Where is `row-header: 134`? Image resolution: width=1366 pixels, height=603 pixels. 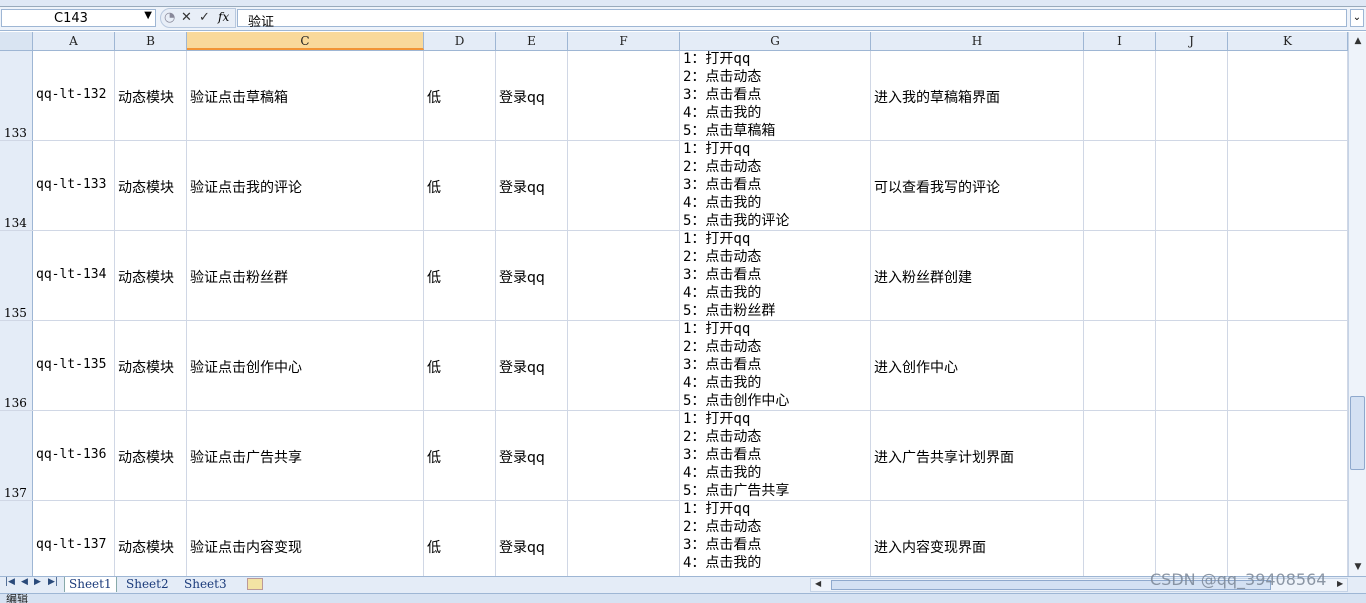
row-header: 134 is located at coordinates (16, 185).